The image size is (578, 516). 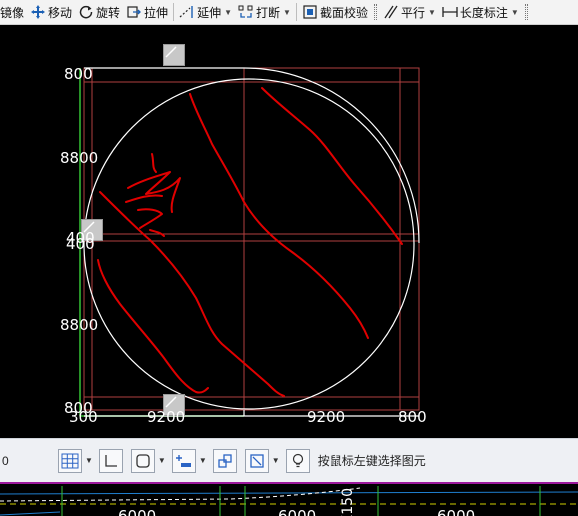 What do you see at coordinates (78, 74) in the screenshot?
I see `dim-label-top-left: 800` at bounding box center [78, 74].